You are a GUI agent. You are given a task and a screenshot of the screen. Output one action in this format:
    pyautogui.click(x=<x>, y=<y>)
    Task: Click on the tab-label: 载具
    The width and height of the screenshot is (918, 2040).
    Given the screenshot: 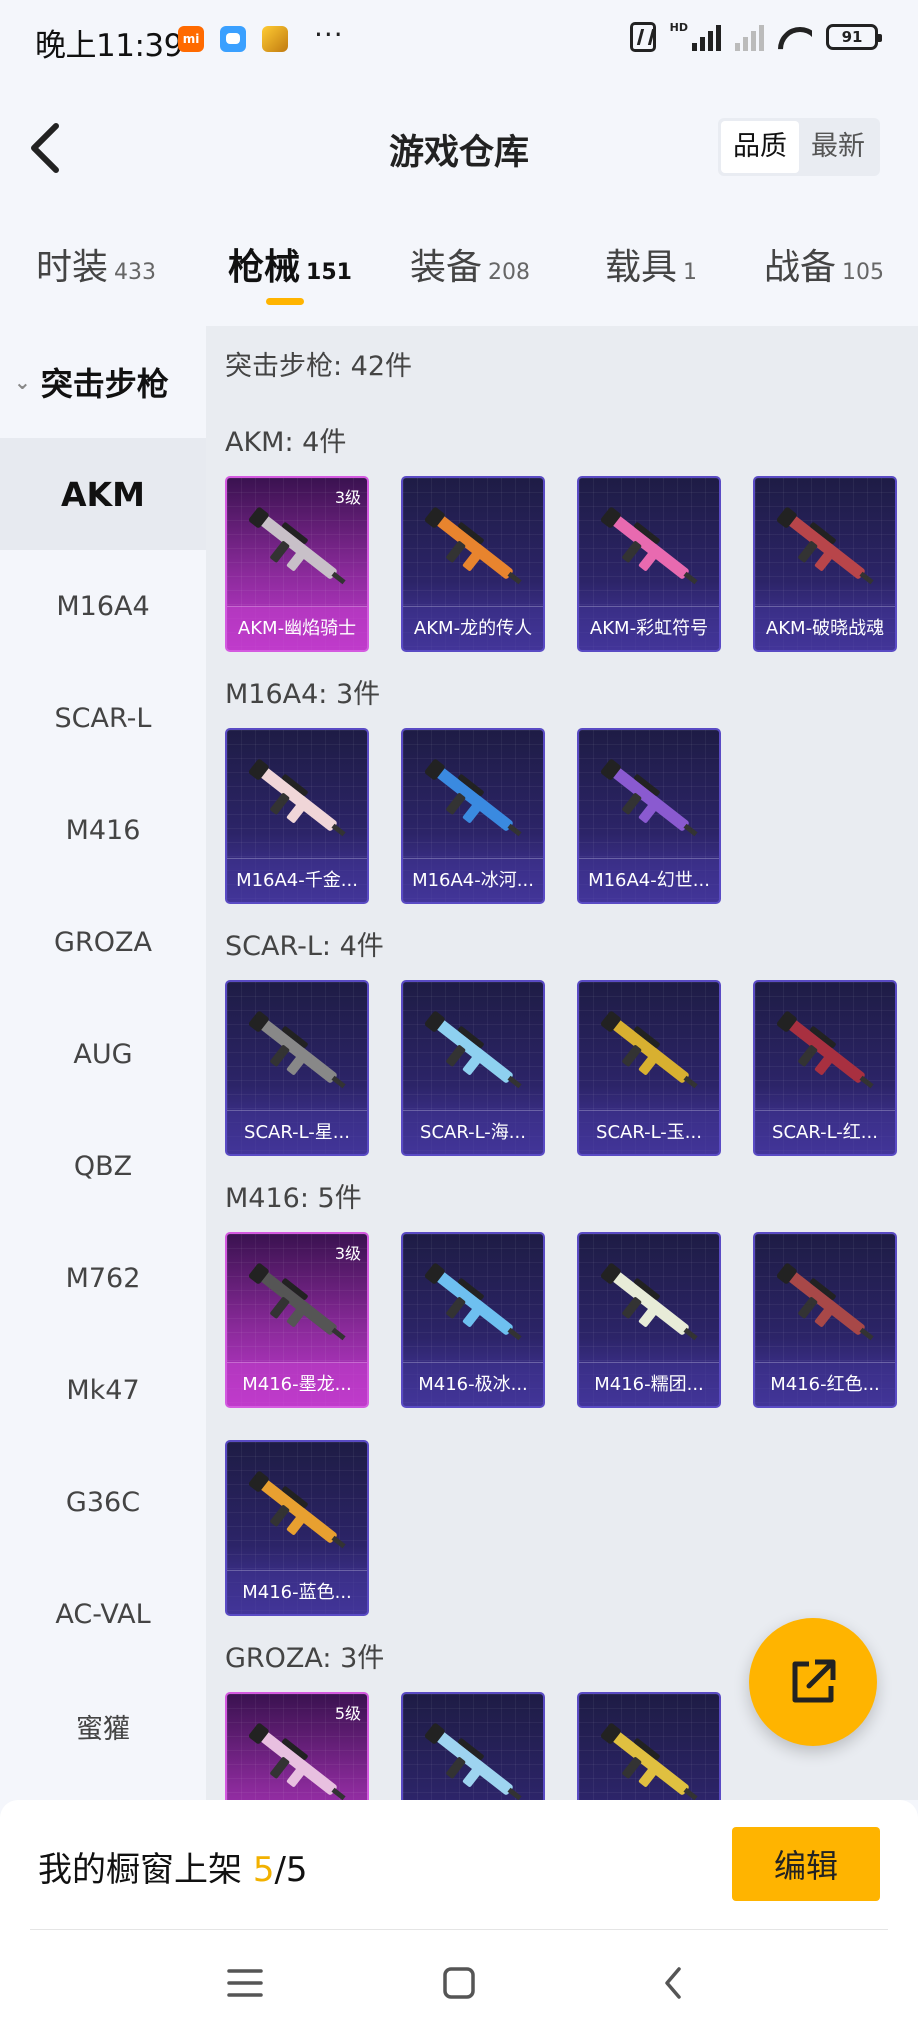 What is the action you would take?
    pyautogui.click(x=641, y=267)
    